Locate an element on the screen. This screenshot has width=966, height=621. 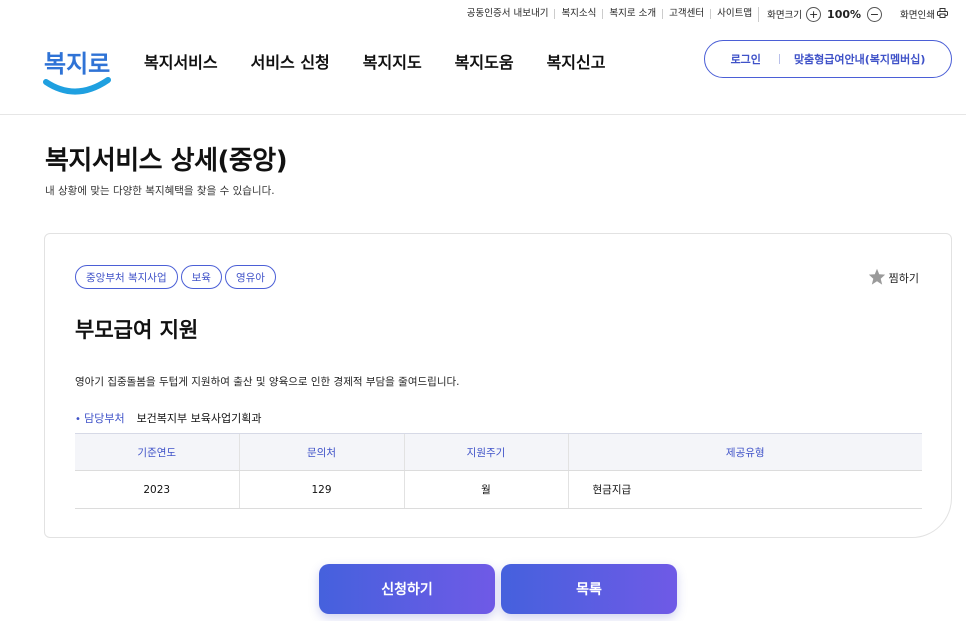
nav-service-apply: 서비스 신청 is located at coordinates (290, 61).